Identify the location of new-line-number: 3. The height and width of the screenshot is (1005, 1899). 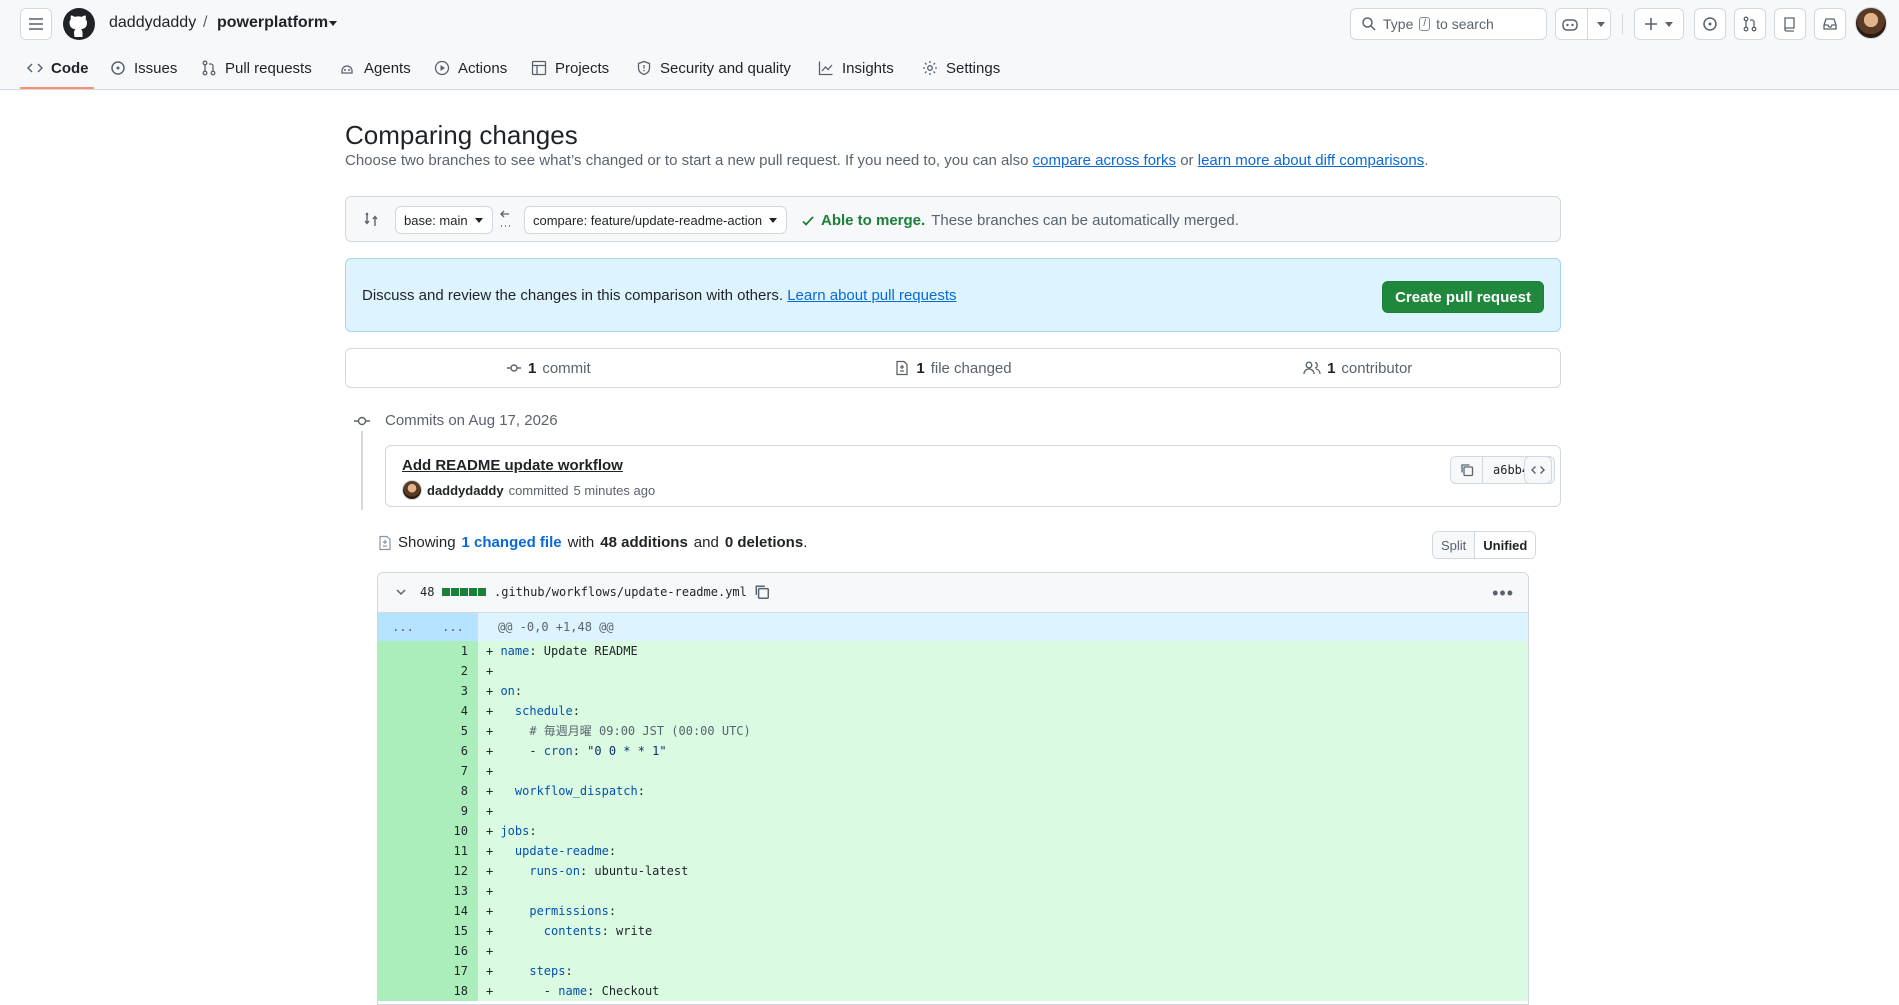
(453, 691).